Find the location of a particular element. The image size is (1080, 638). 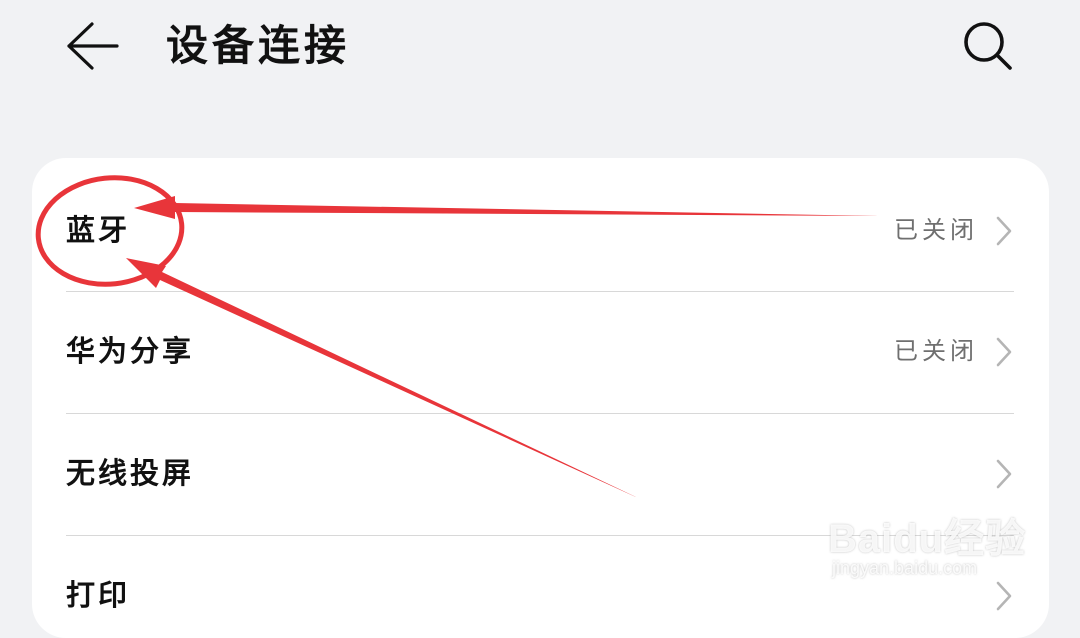

page-title: 设备连接 is located at coordinates (258, 45).